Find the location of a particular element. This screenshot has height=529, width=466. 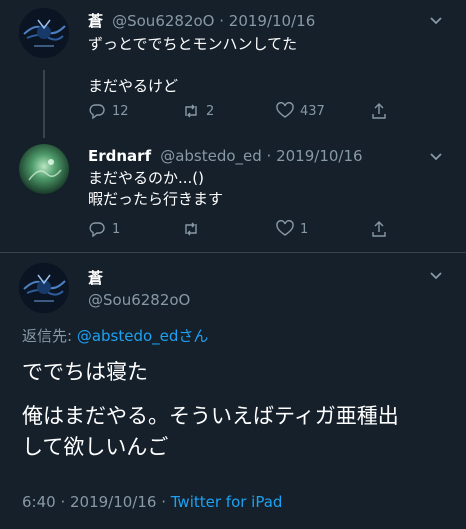

handle-and-date: @Sou6282oO · 2019/10/16 is located at coordinates (213, 21).